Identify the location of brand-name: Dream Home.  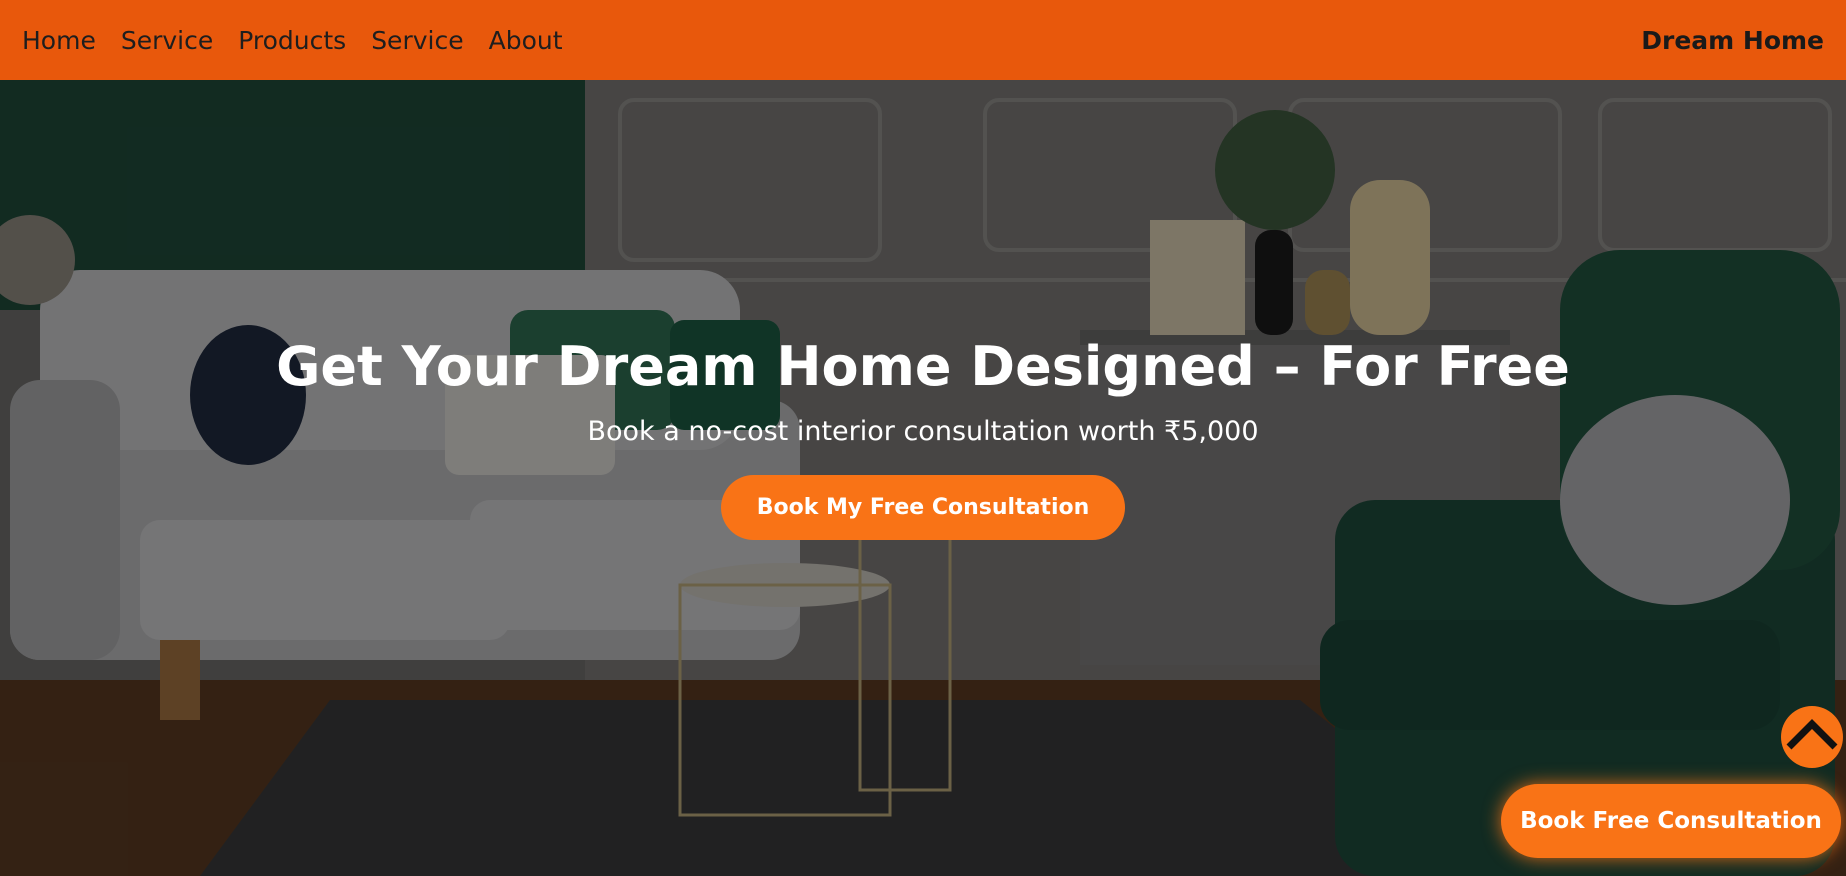
(1732, 40).